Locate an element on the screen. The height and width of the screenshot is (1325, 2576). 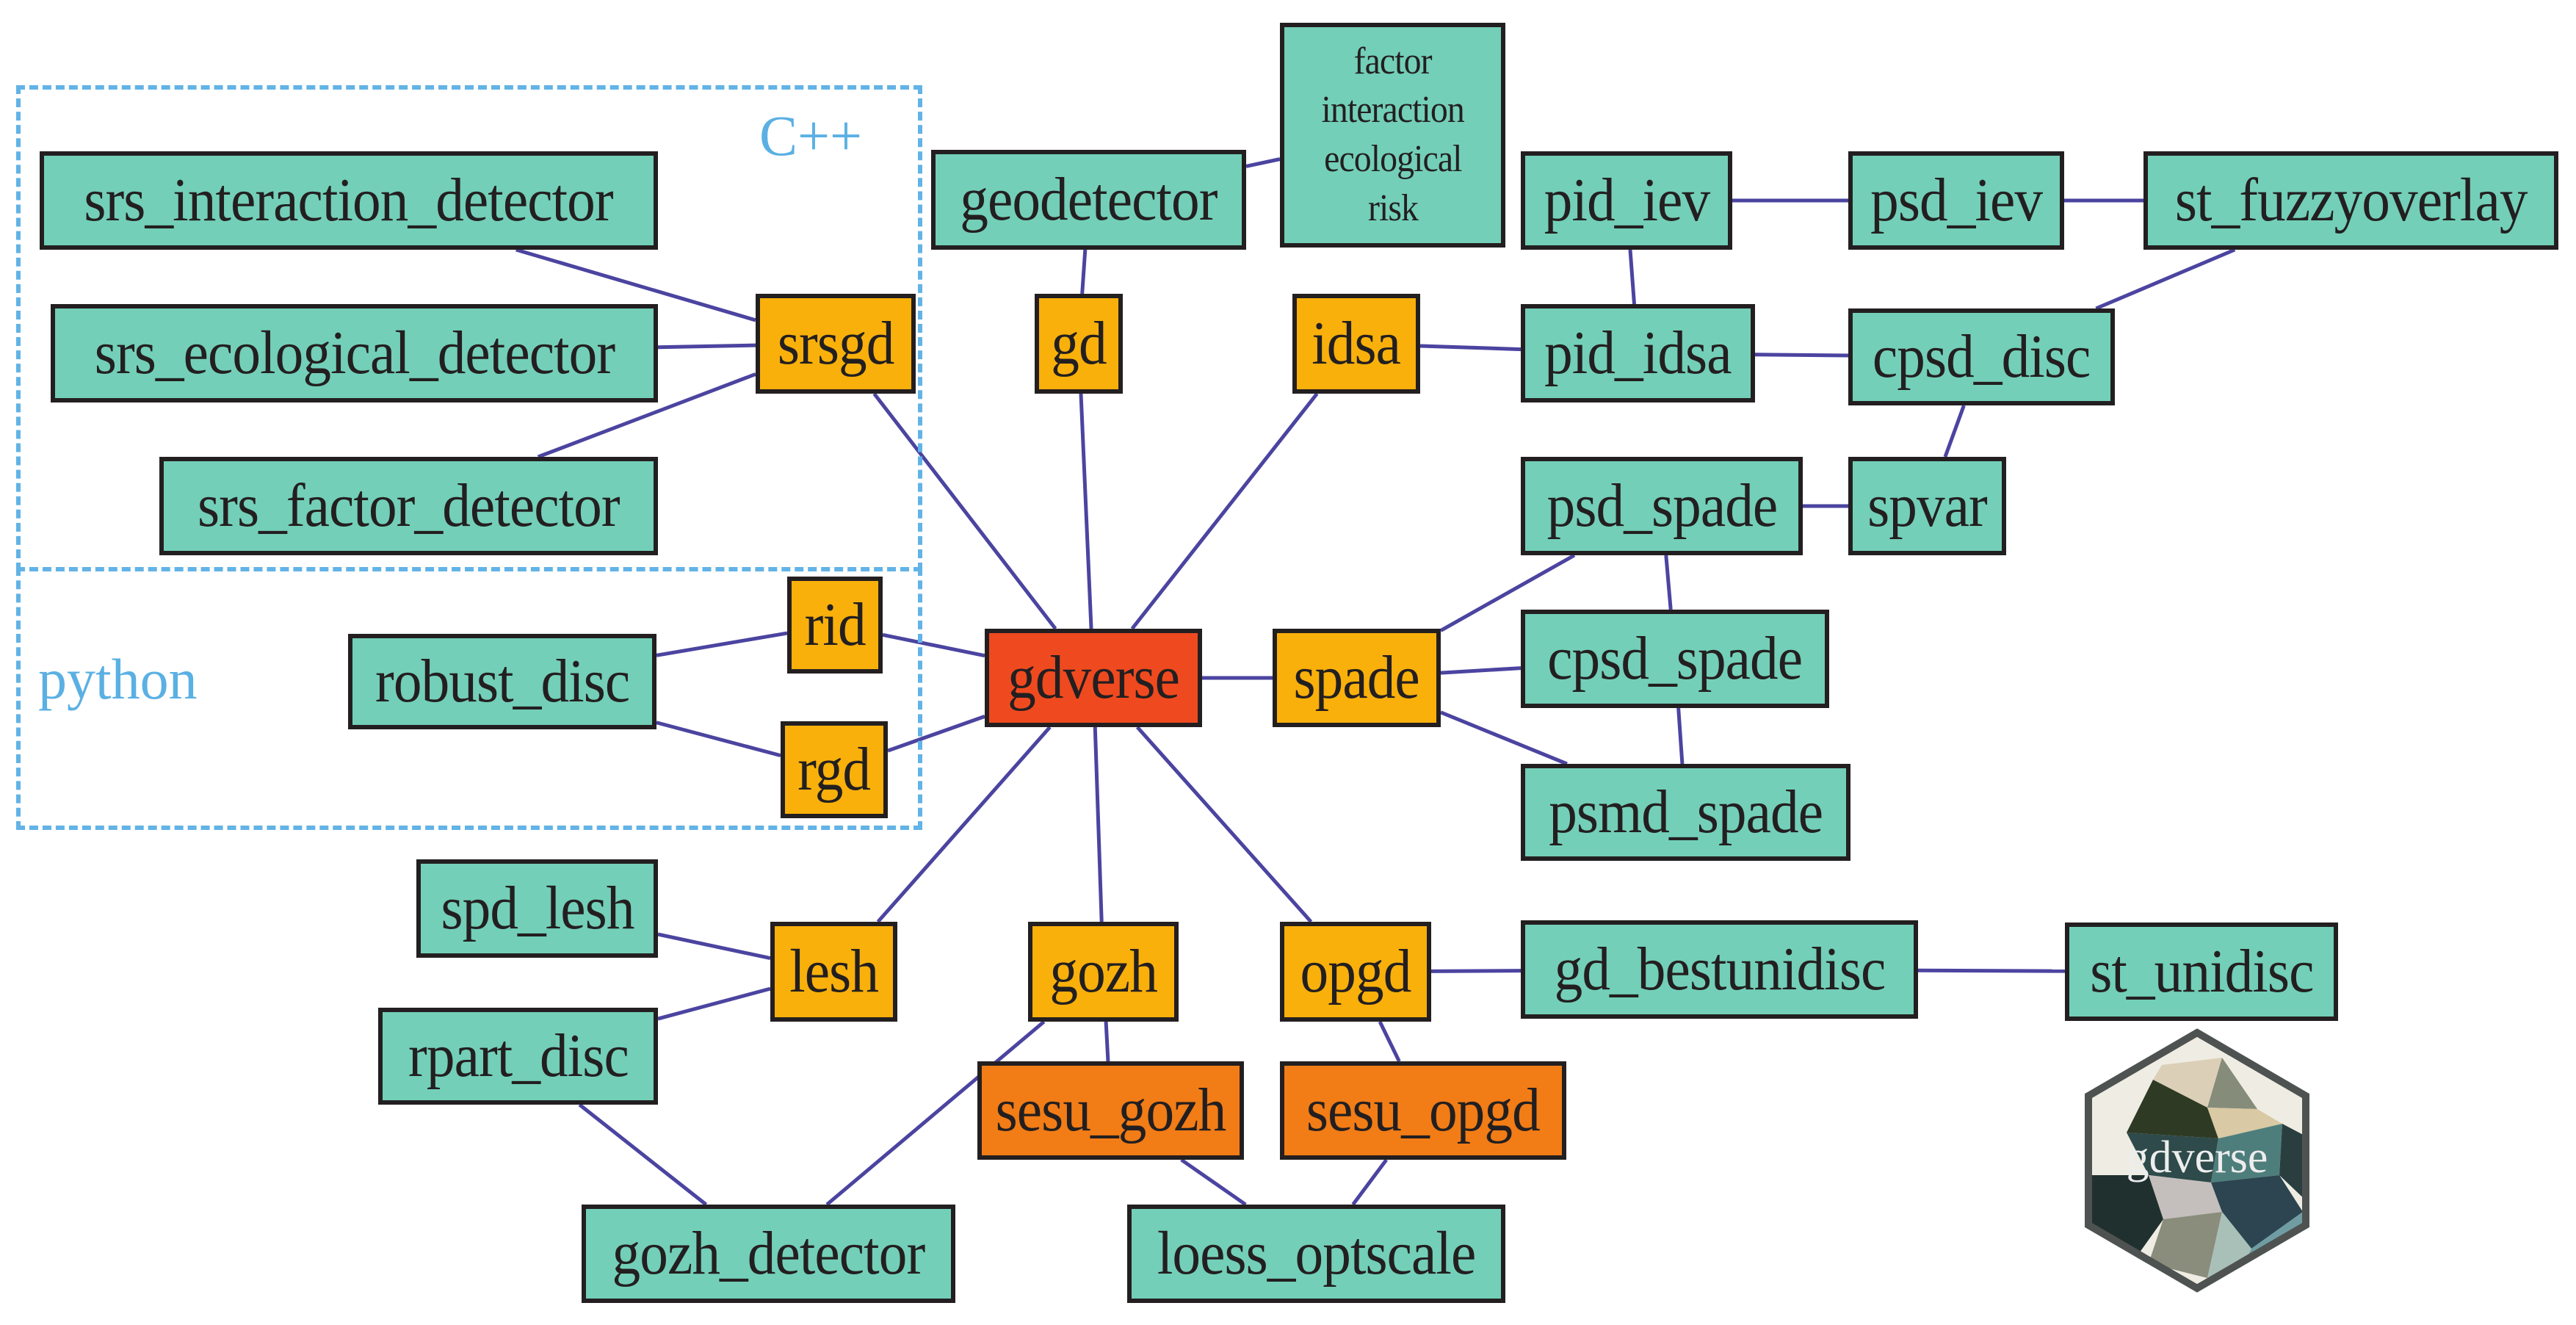
node-opgd: opgd is located at coordinates (1355, 972).